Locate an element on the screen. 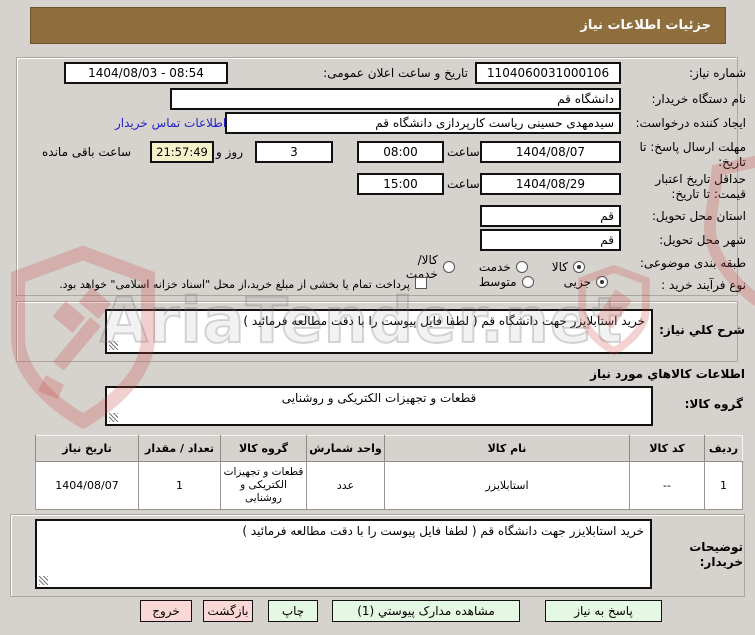 Image resolution: width=755 pixels, height=635 pixels. category-option-goods: کالا is located at coordinates (568, 267).